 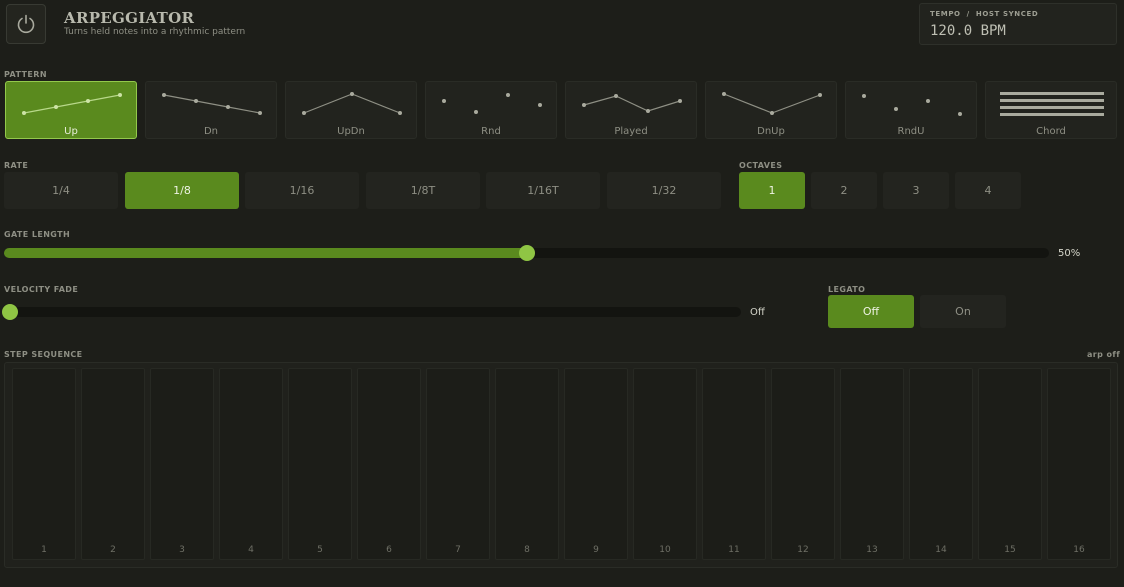 What do you see at coordinates (43, 354) in the screenshot?
I see `step-sequence-label: STEP SEQUENCE` at bounding box center [43, 354].